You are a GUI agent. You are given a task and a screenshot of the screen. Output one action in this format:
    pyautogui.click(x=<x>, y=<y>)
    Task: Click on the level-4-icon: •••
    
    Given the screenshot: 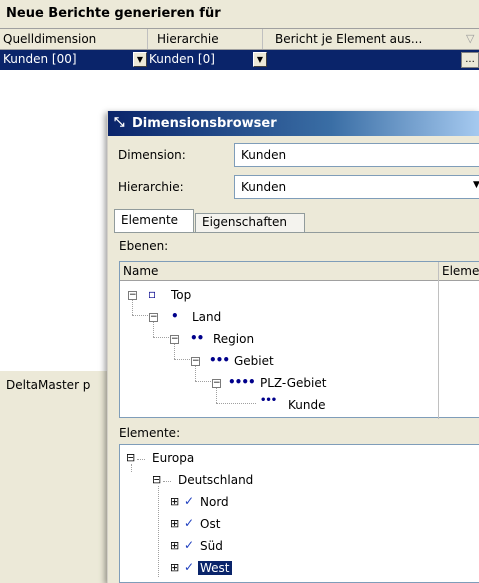 What is the action you would take?
    pyautogui.click(x=219, y=360)
    